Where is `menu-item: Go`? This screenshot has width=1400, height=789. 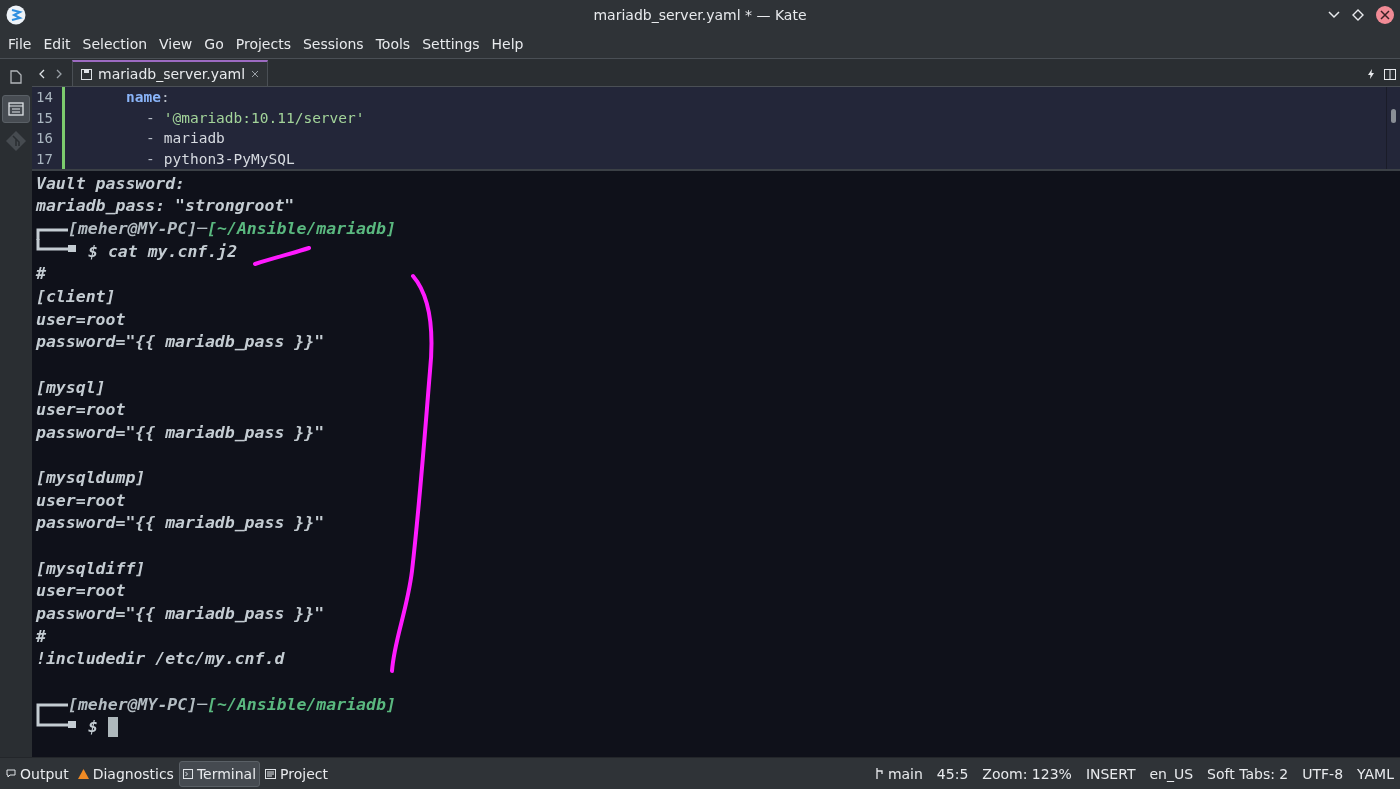 menu-item: Go is located at coordinates (214, 44).